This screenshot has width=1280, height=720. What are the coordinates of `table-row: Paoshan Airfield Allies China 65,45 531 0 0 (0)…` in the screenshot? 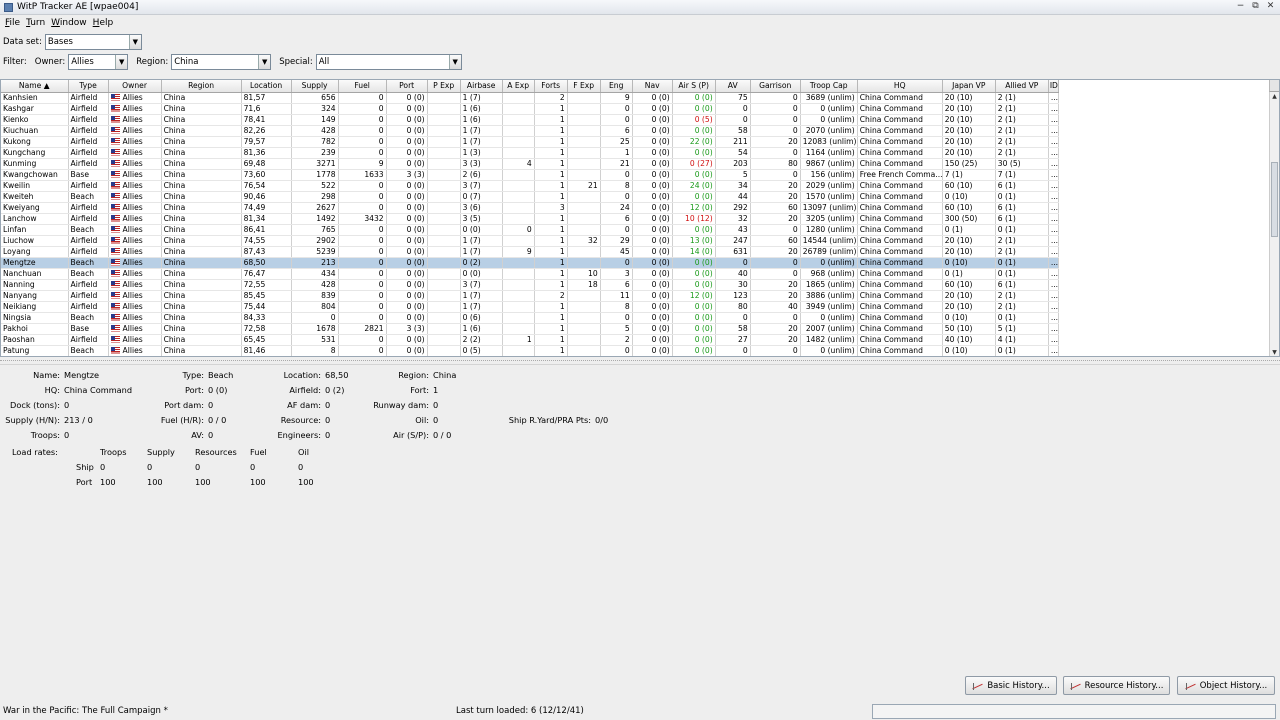 It's located at (530, 340).